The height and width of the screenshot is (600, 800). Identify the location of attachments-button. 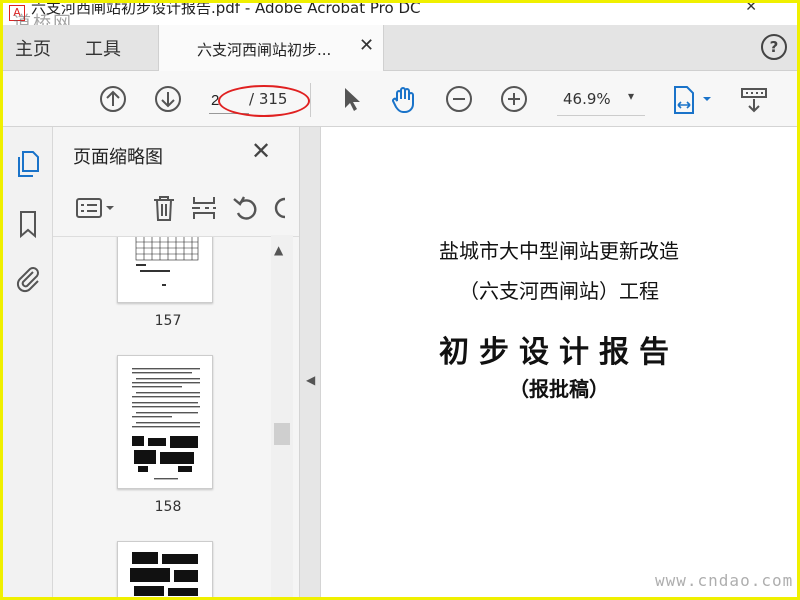
(28, 278).